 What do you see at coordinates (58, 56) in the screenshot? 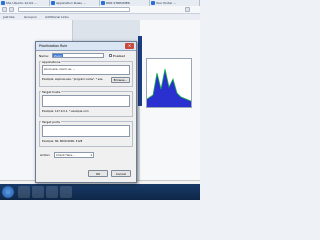
I see `name-value: Zoom` at bounding box center [58, 56].